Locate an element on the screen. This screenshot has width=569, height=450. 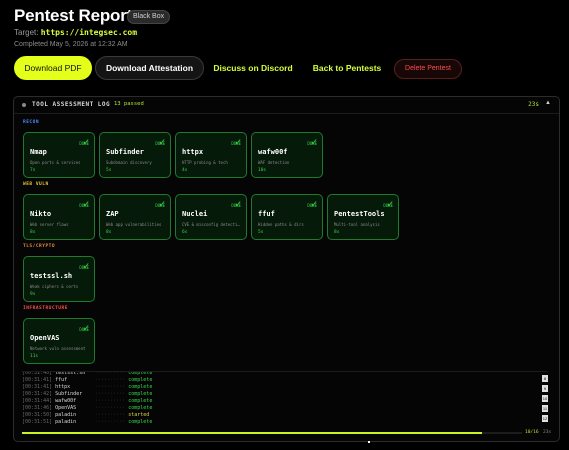
log-timestamp: [00:31:40] is located at coordinates (37, 373).